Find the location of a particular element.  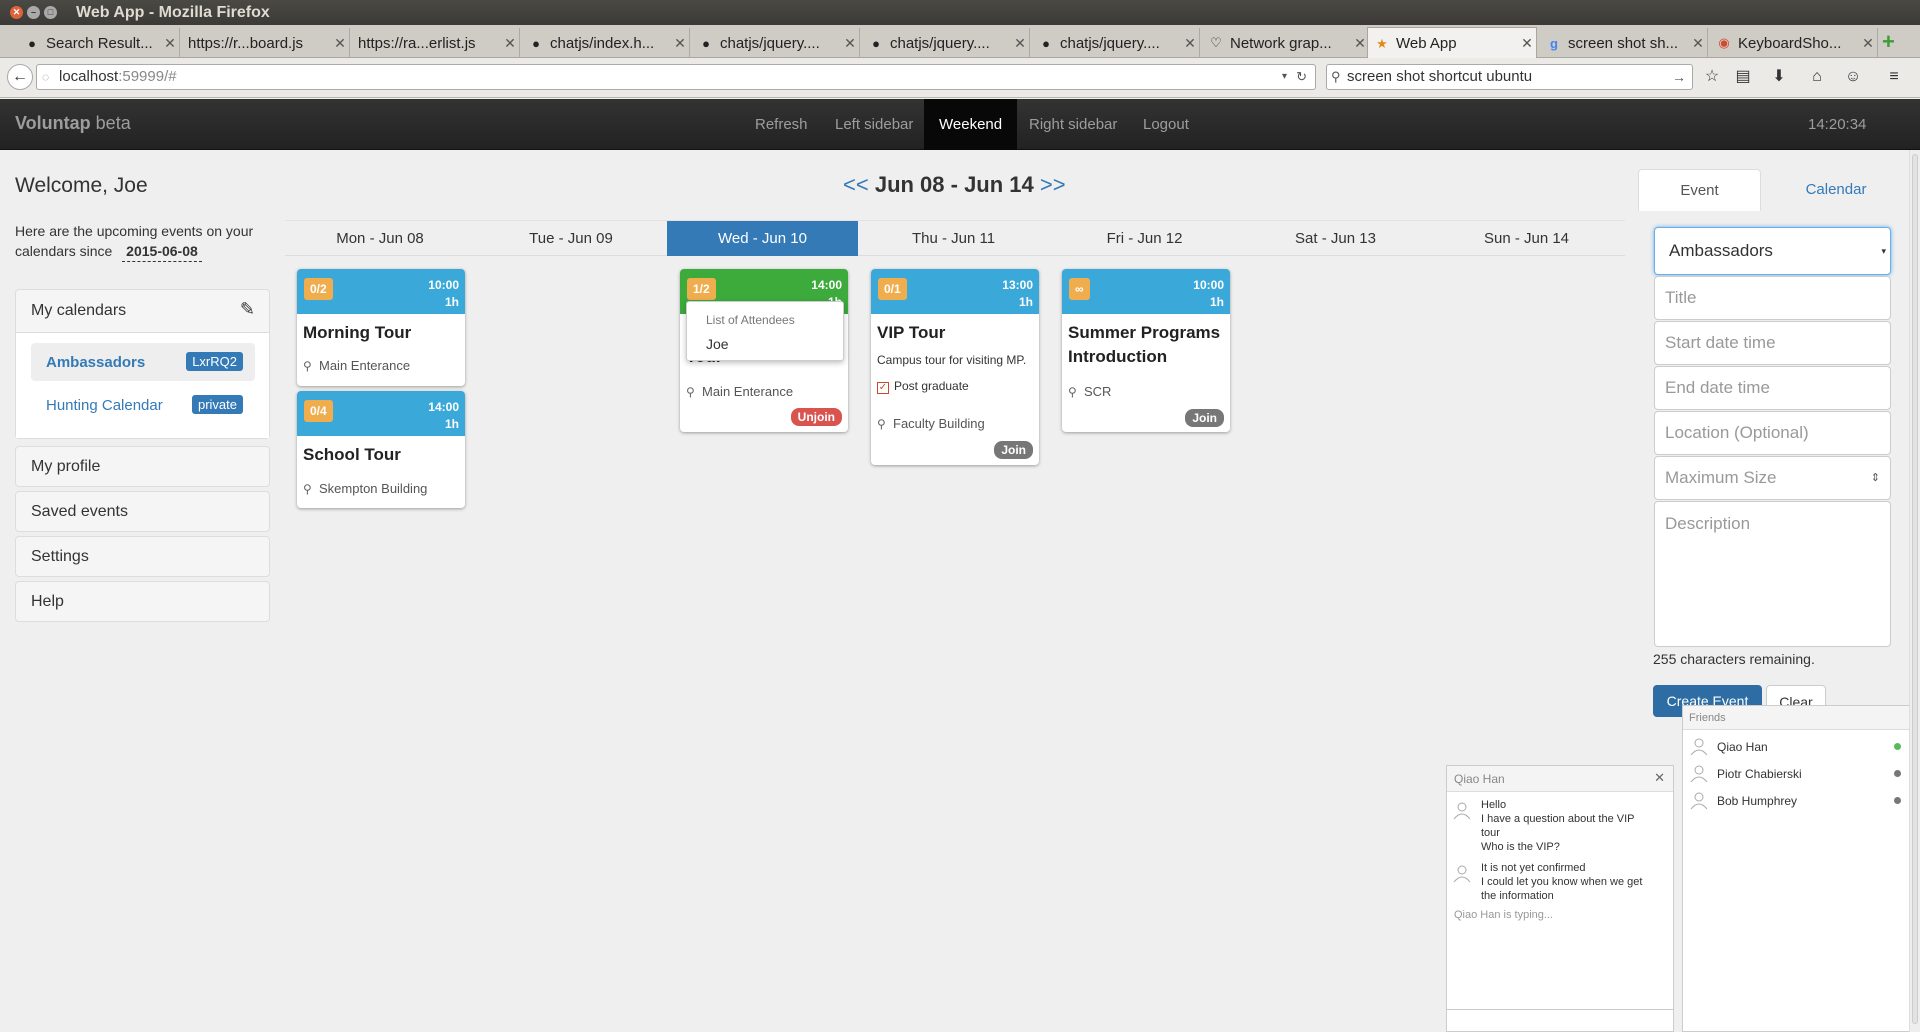

menu-icon: ≡ is located at coordinates (1894, 77).